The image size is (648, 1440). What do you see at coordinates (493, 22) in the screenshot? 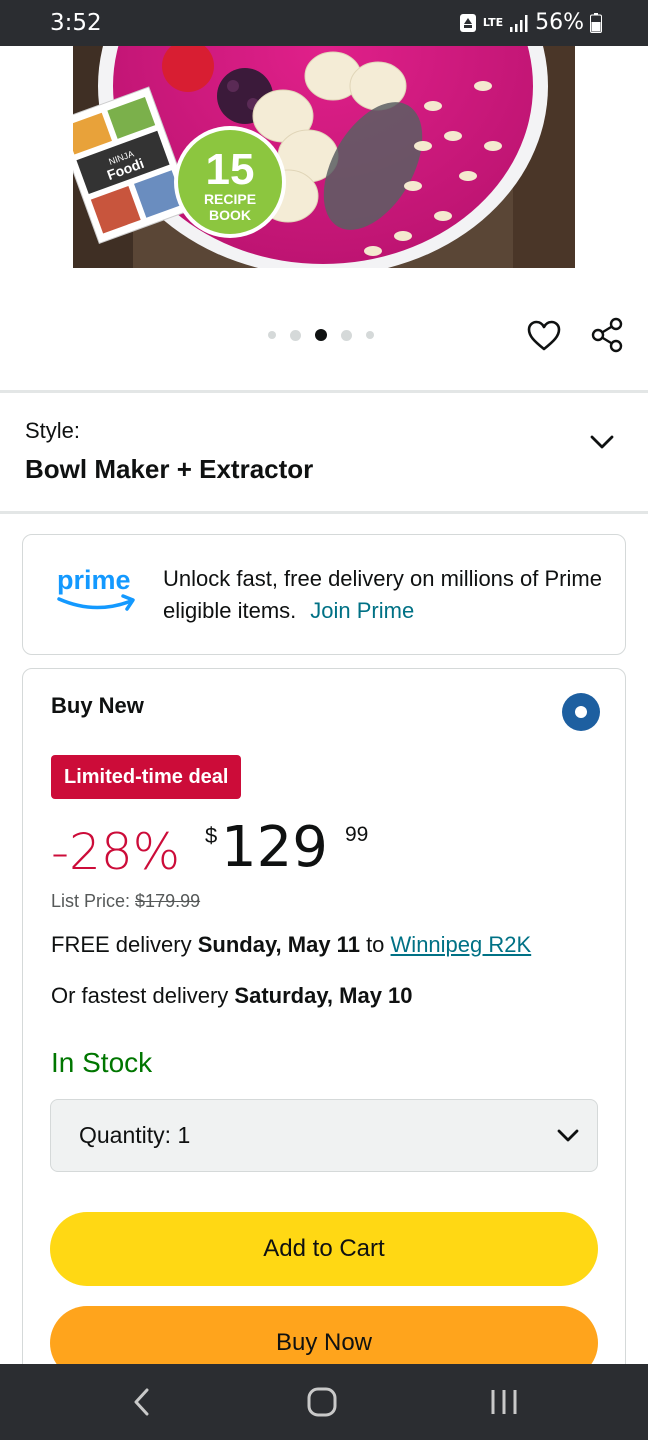
I see `network-type: LTE` at bounding box center [493, 22].